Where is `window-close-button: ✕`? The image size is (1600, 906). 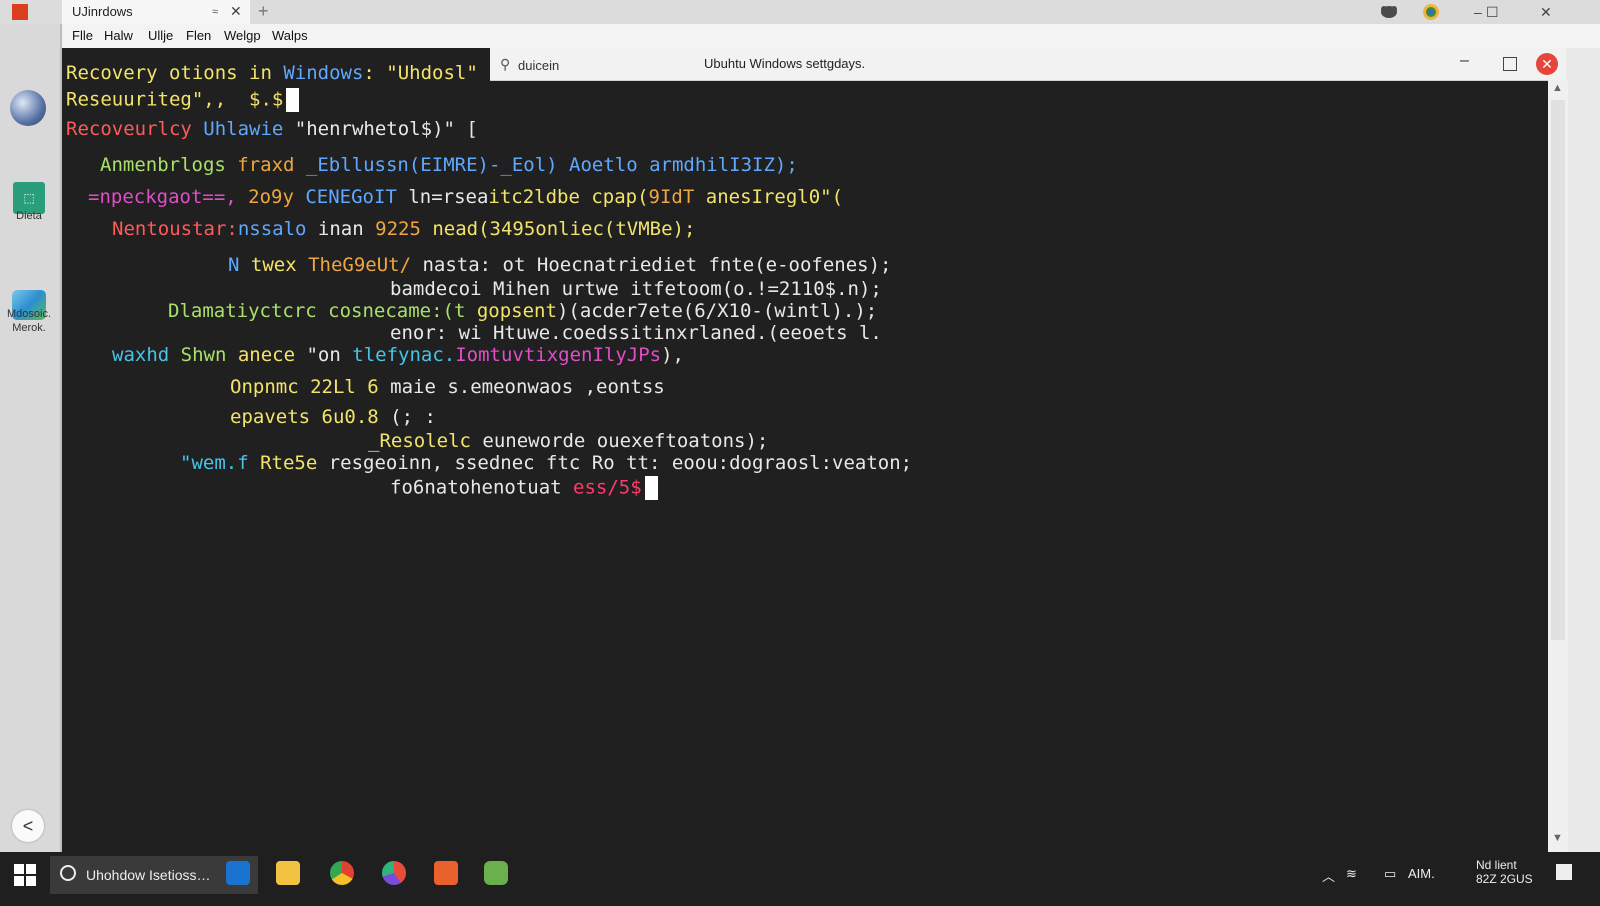
window-close-button: ✕ is located at coordinates (1546, 12).